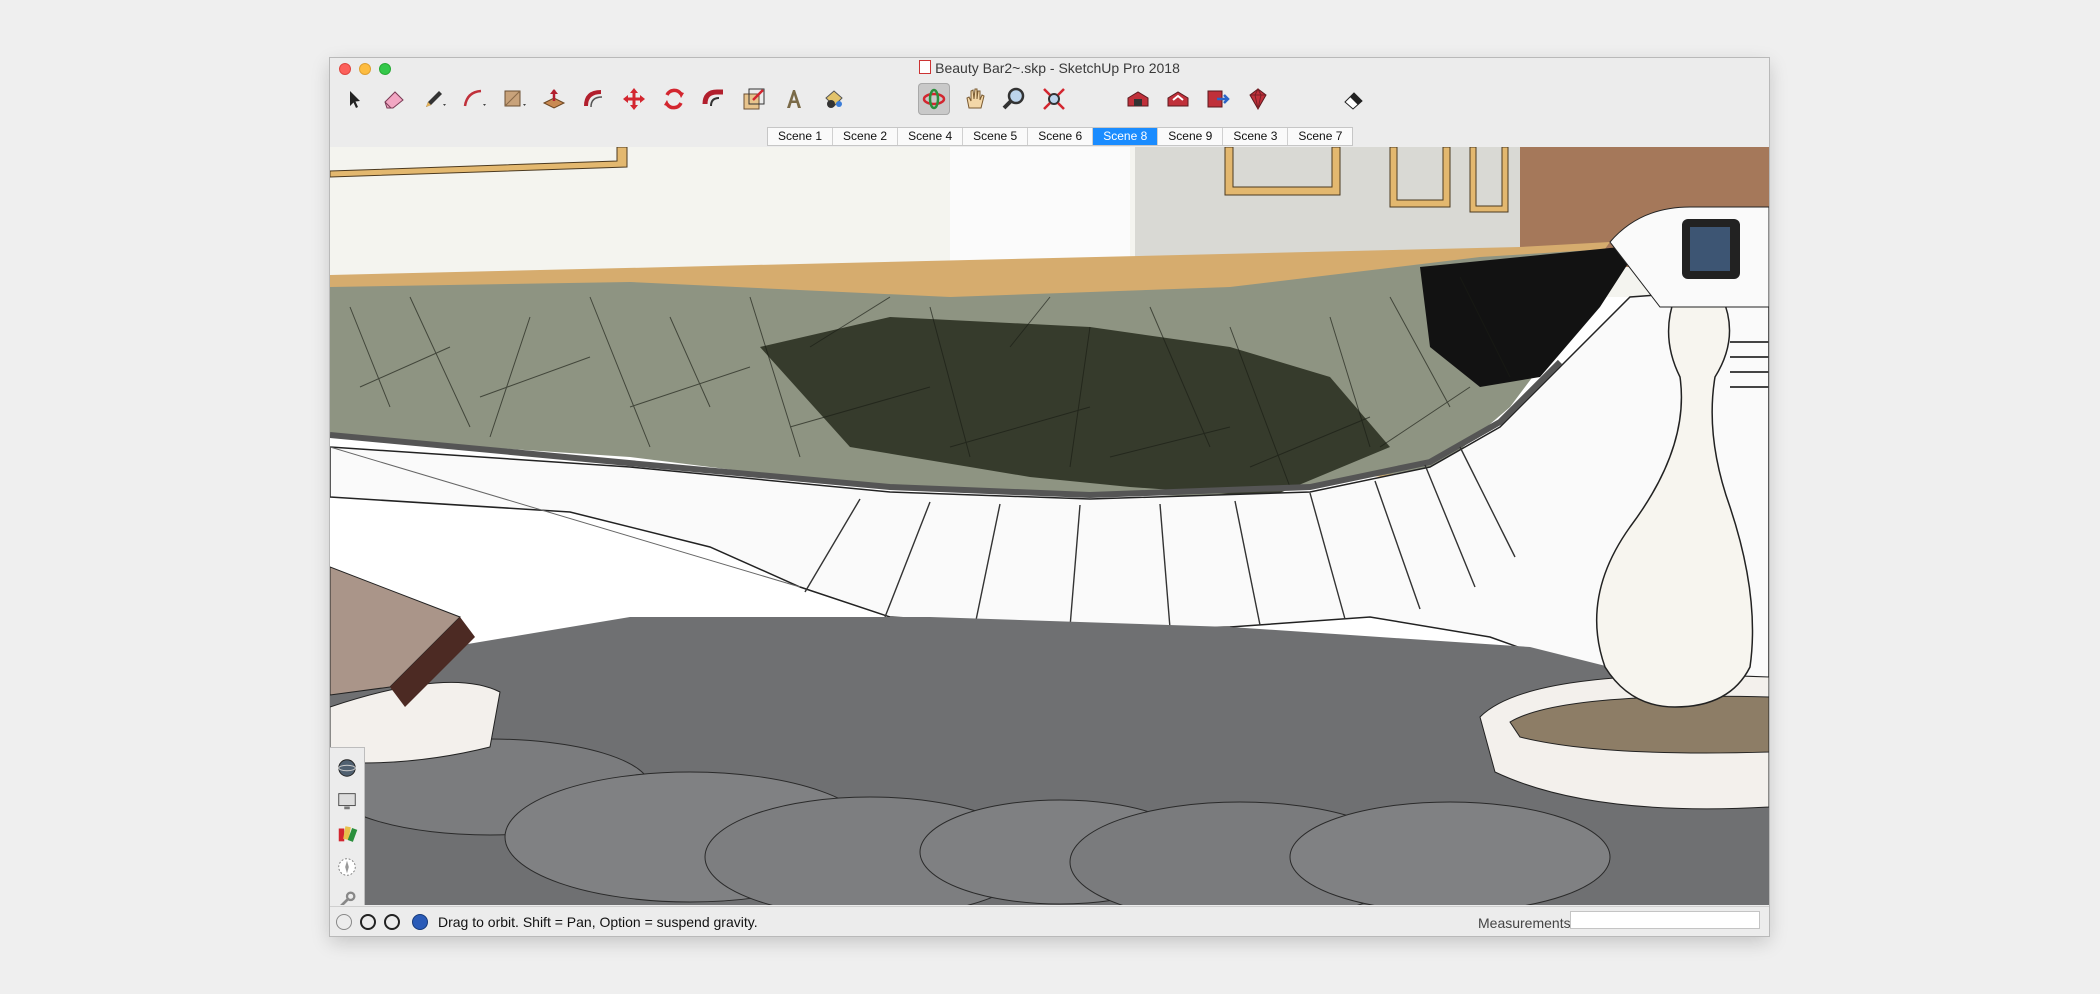 This screenshot has width=2100, height=994. What do you see at coordinates (514, 99) in the screenshot?
I see `shape-tool-icon` at bounding box center [514, 99].